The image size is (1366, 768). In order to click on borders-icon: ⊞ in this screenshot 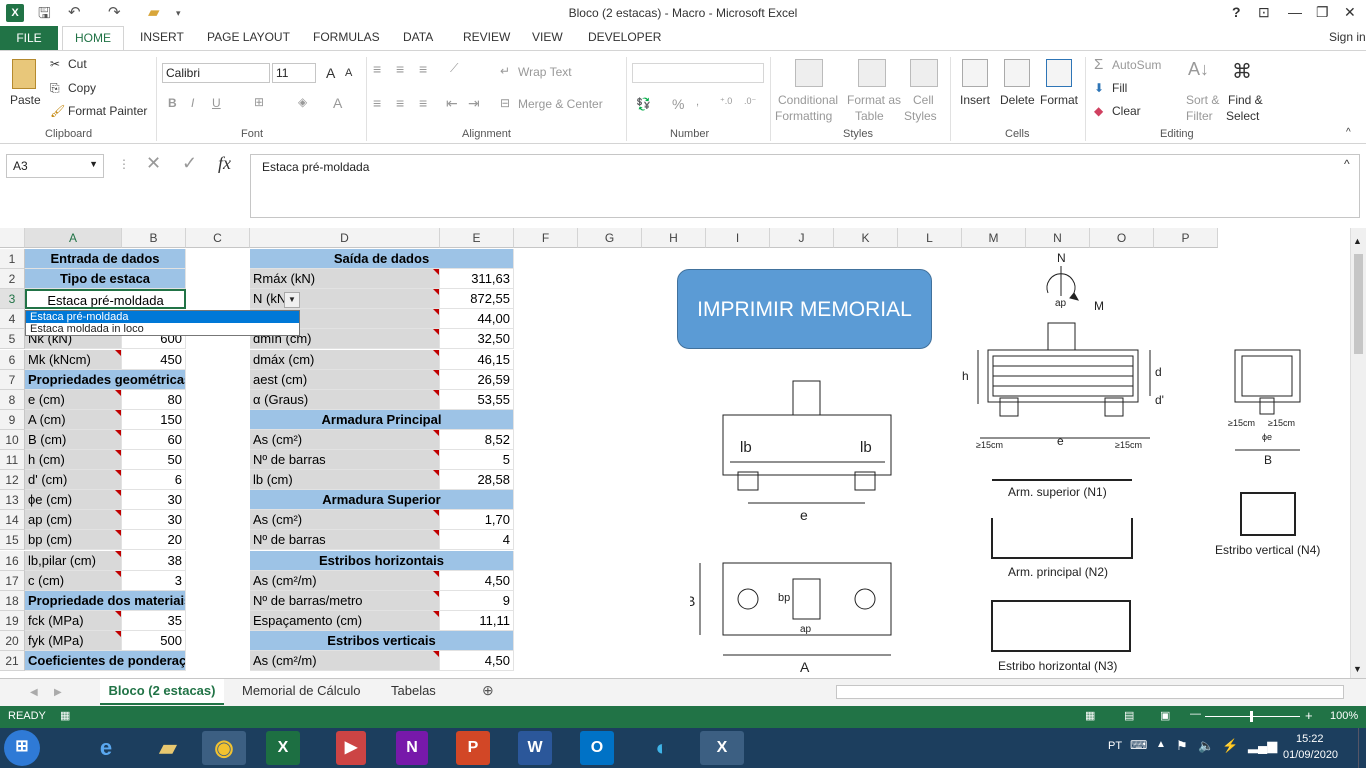, I will do `click(259, 102)`.